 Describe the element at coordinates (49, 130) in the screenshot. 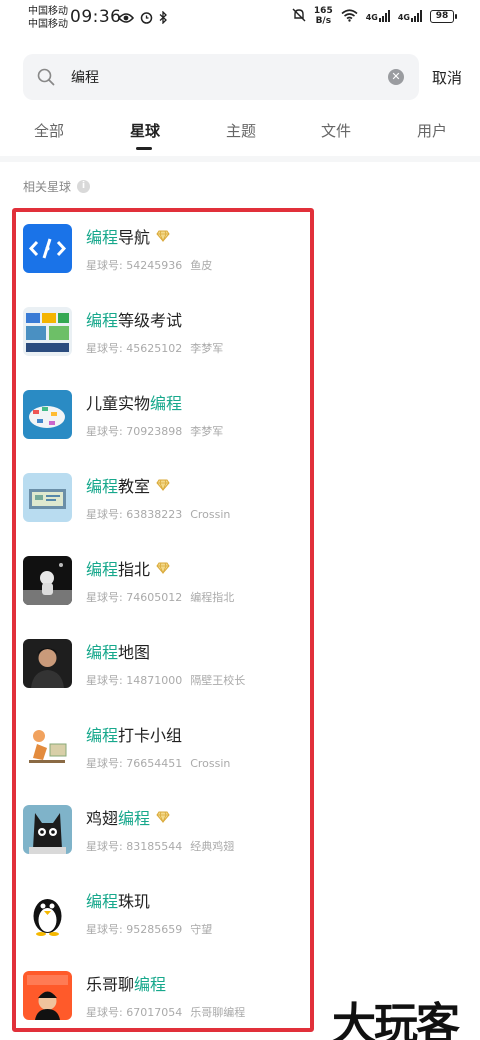

I see `tab-all: 全部` at that location.